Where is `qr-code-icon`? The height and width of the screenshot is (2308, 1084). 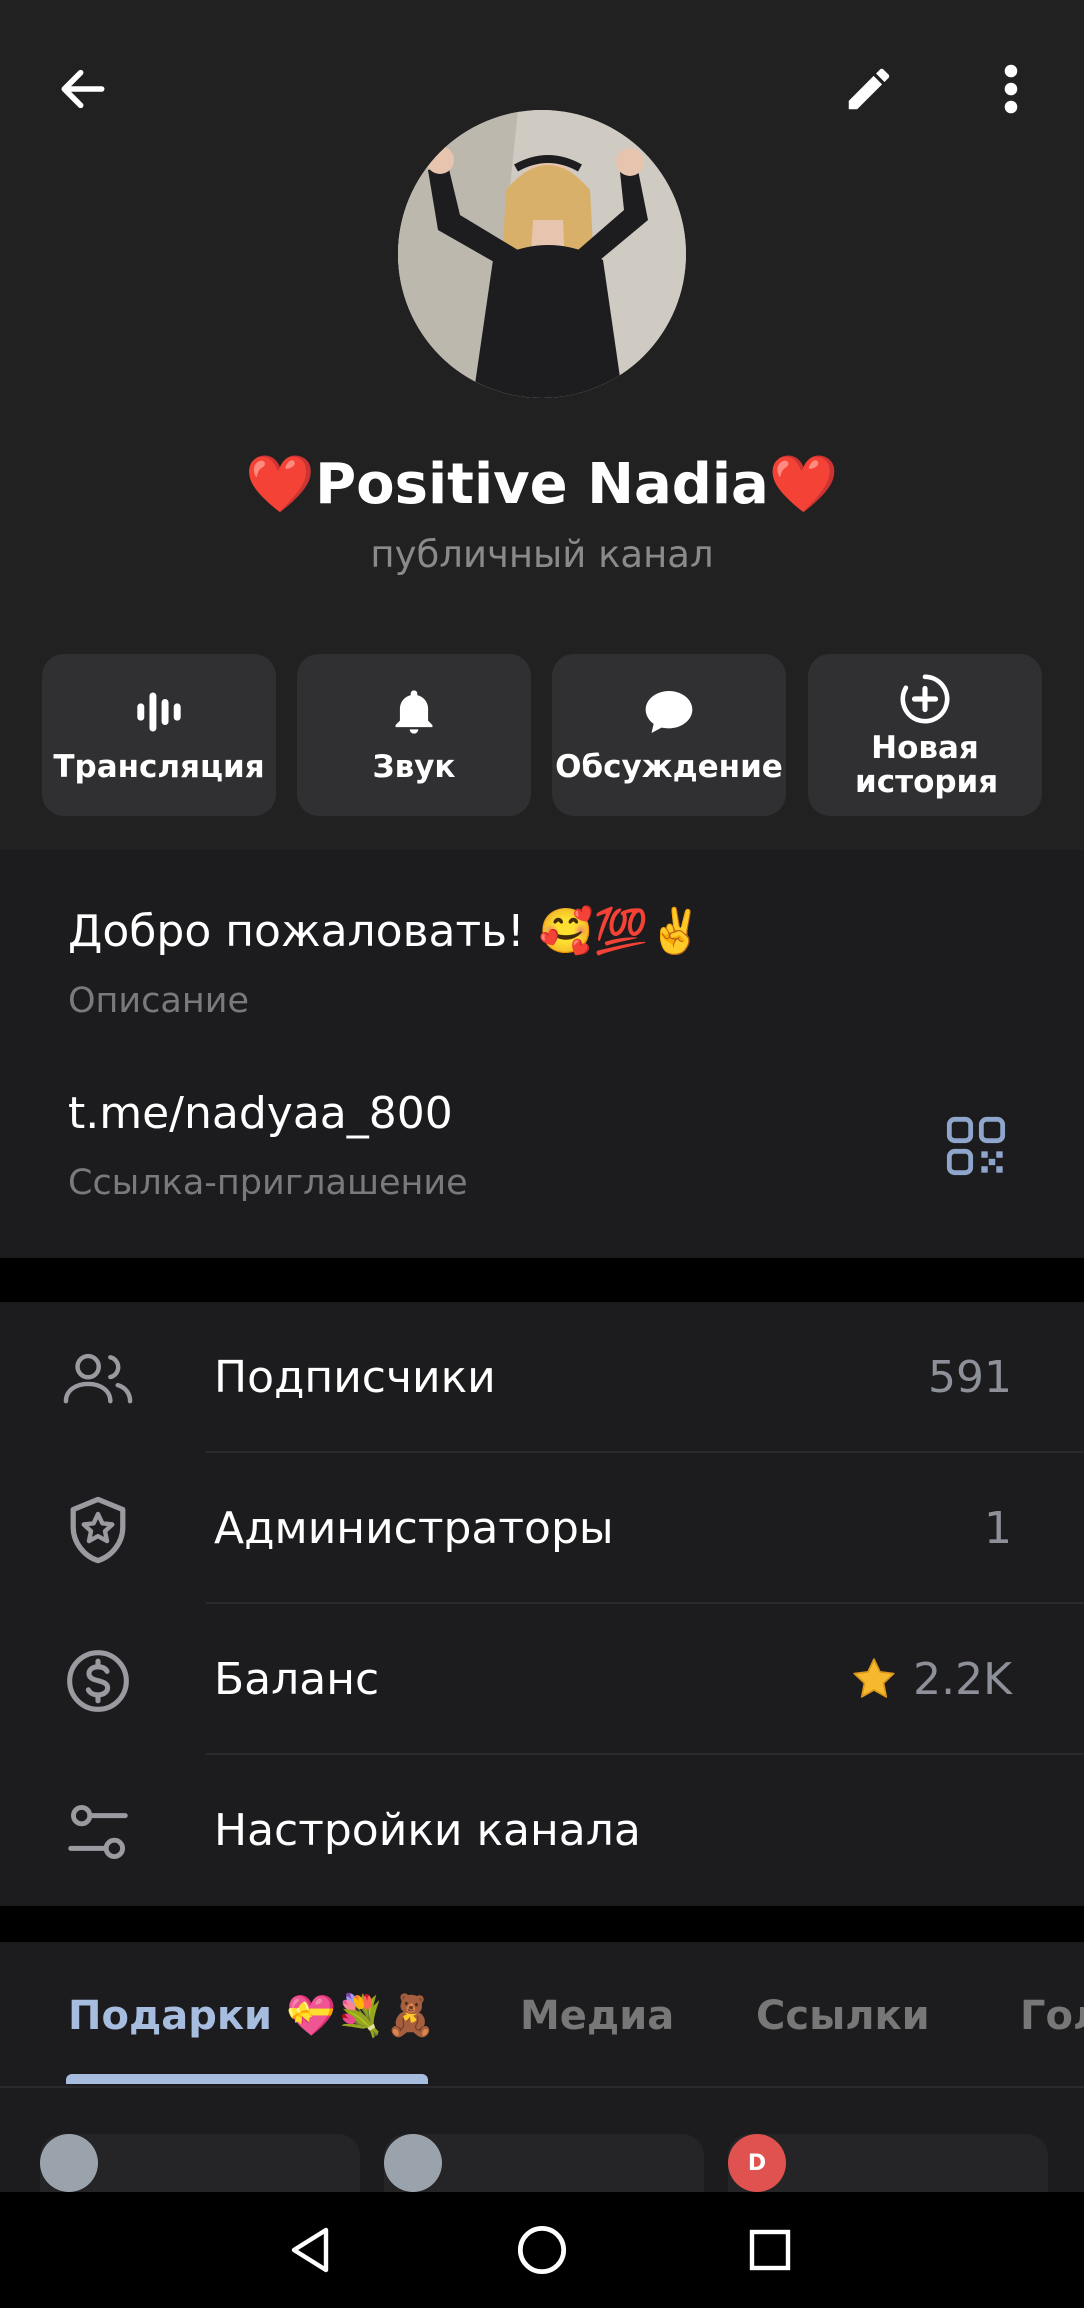 qr-code-icon is located at coordinates (976, 1146).